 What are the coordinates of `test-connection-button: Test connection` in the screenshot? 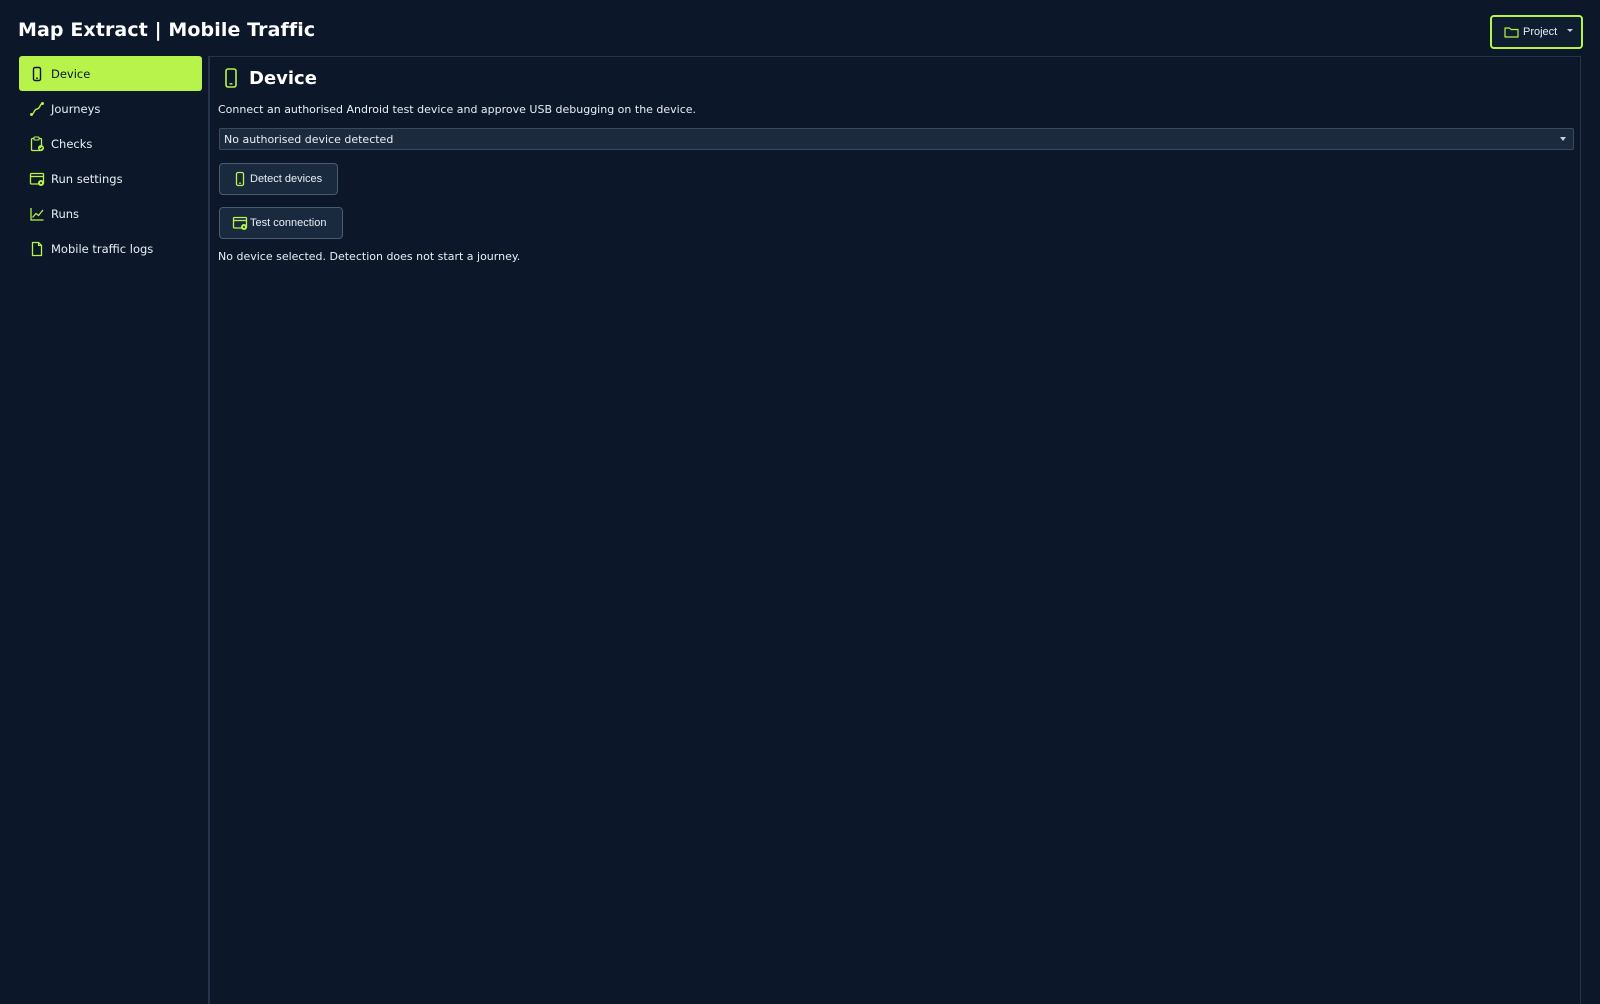 It's located at (281, 223).